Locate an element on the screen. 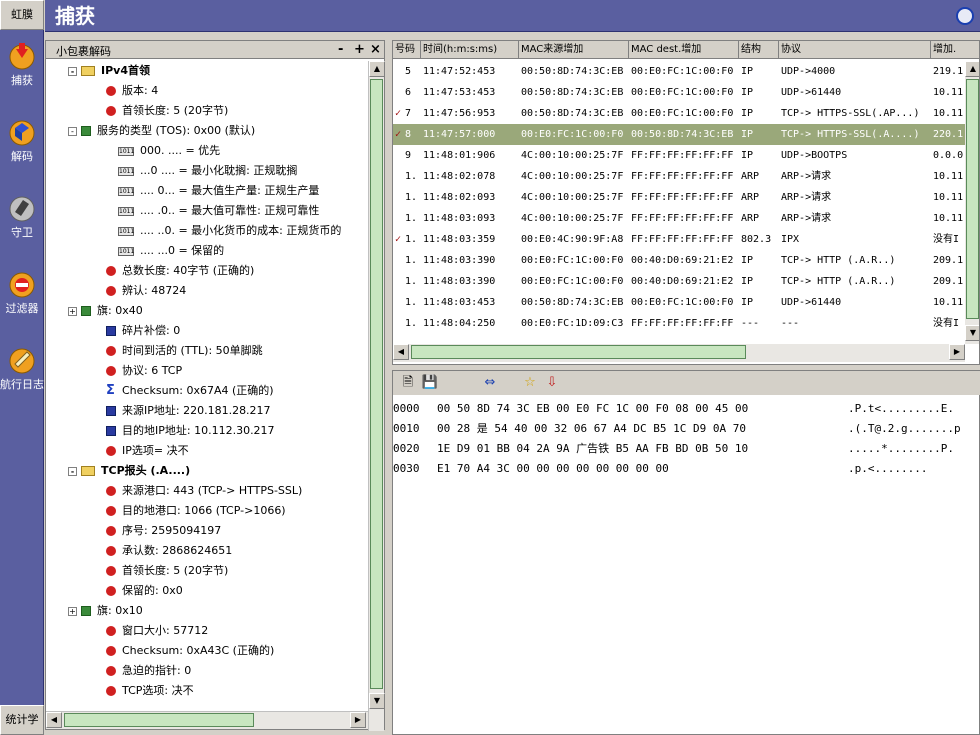 This screenshot has height=735, width=980. packet-cell-dst: 00:E0:FC:1C:00:F0 is located at coordinates (682, 302).